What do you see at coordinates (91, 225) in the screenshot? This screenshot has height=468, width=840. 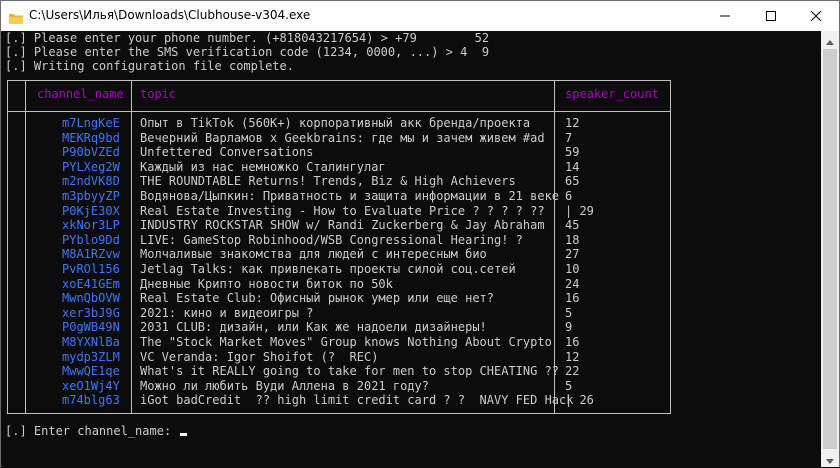 I see `channel-name-cell: xkNor3LP` at bounding box center [91, 225].